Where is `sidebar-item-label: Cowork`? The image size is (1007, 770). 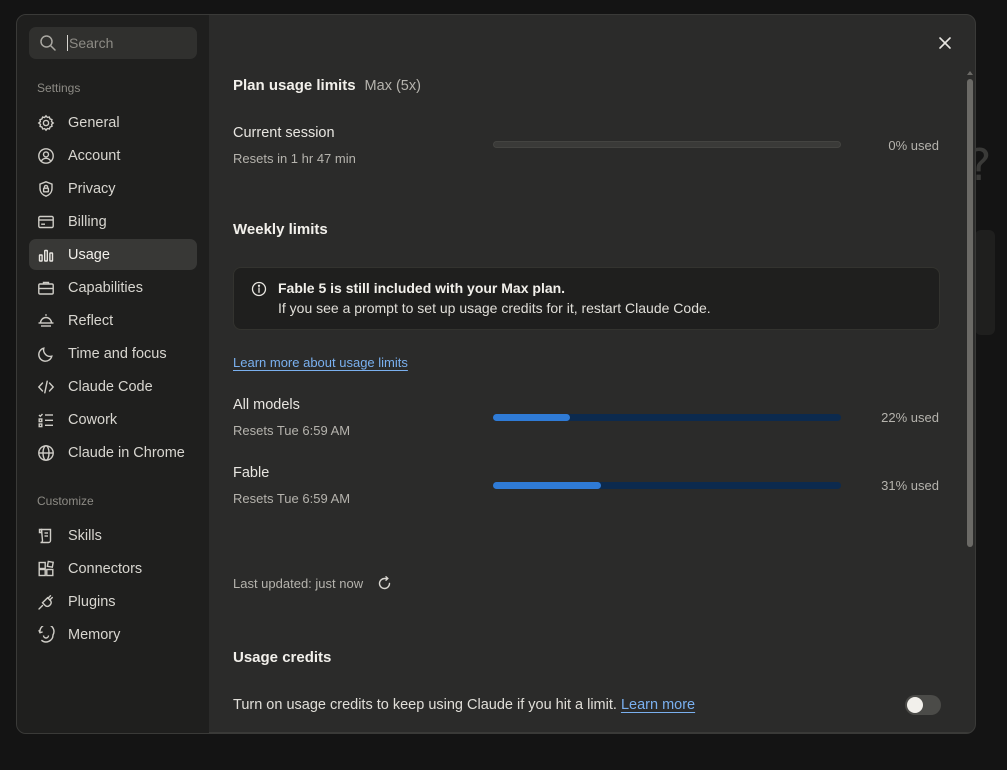
sidebar-item-label: Cowork is located at coordinates (93, 419).